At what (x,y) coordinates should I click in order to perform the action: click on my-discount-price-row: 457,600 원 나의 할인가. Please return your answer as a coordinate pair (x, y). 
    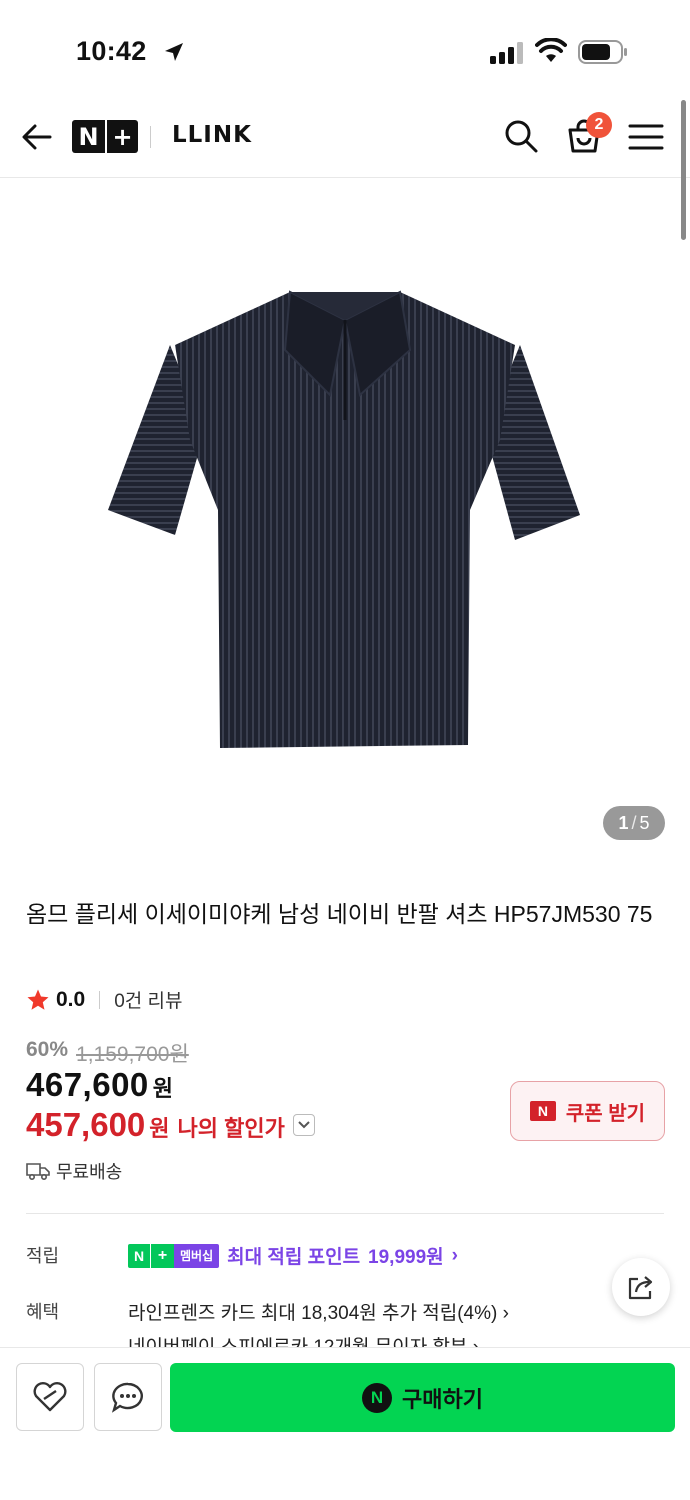
    Looking at the image, I should click on (170, 1125).